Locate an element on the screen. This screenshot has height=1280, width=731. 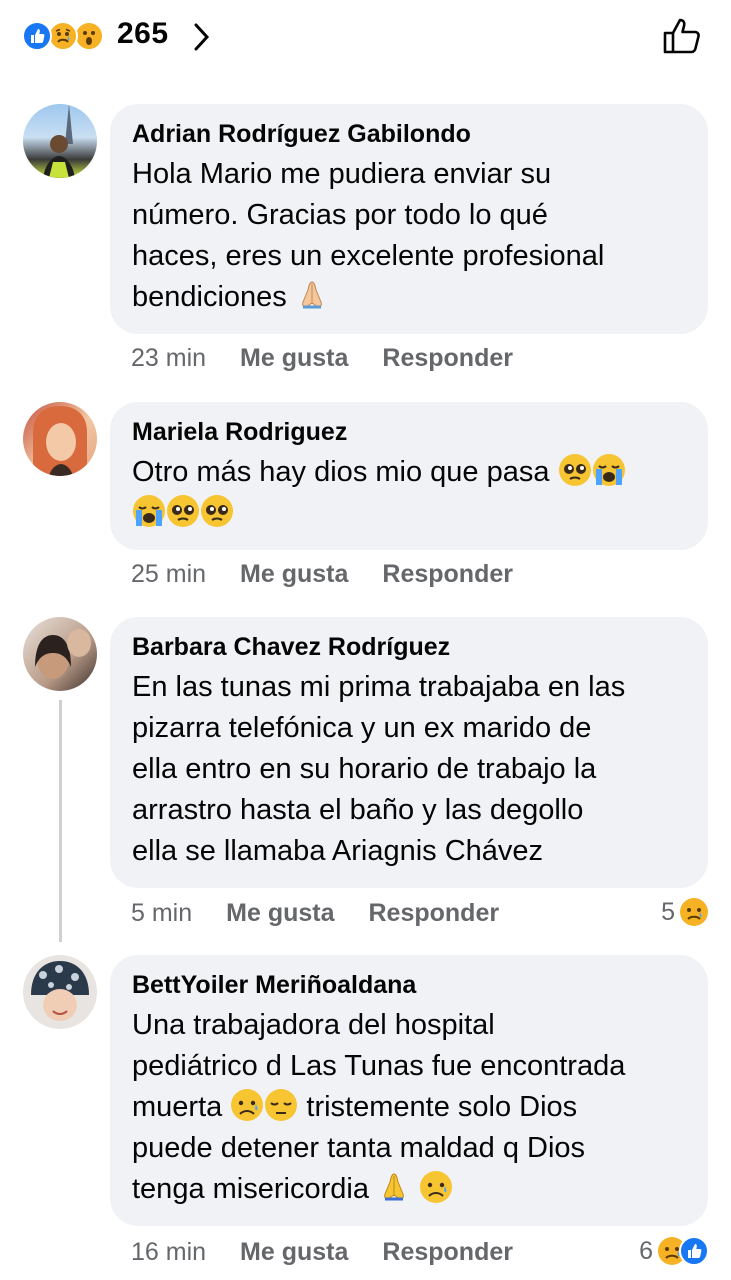
comment-time: 16 min is located at coordinates (168, 1252).